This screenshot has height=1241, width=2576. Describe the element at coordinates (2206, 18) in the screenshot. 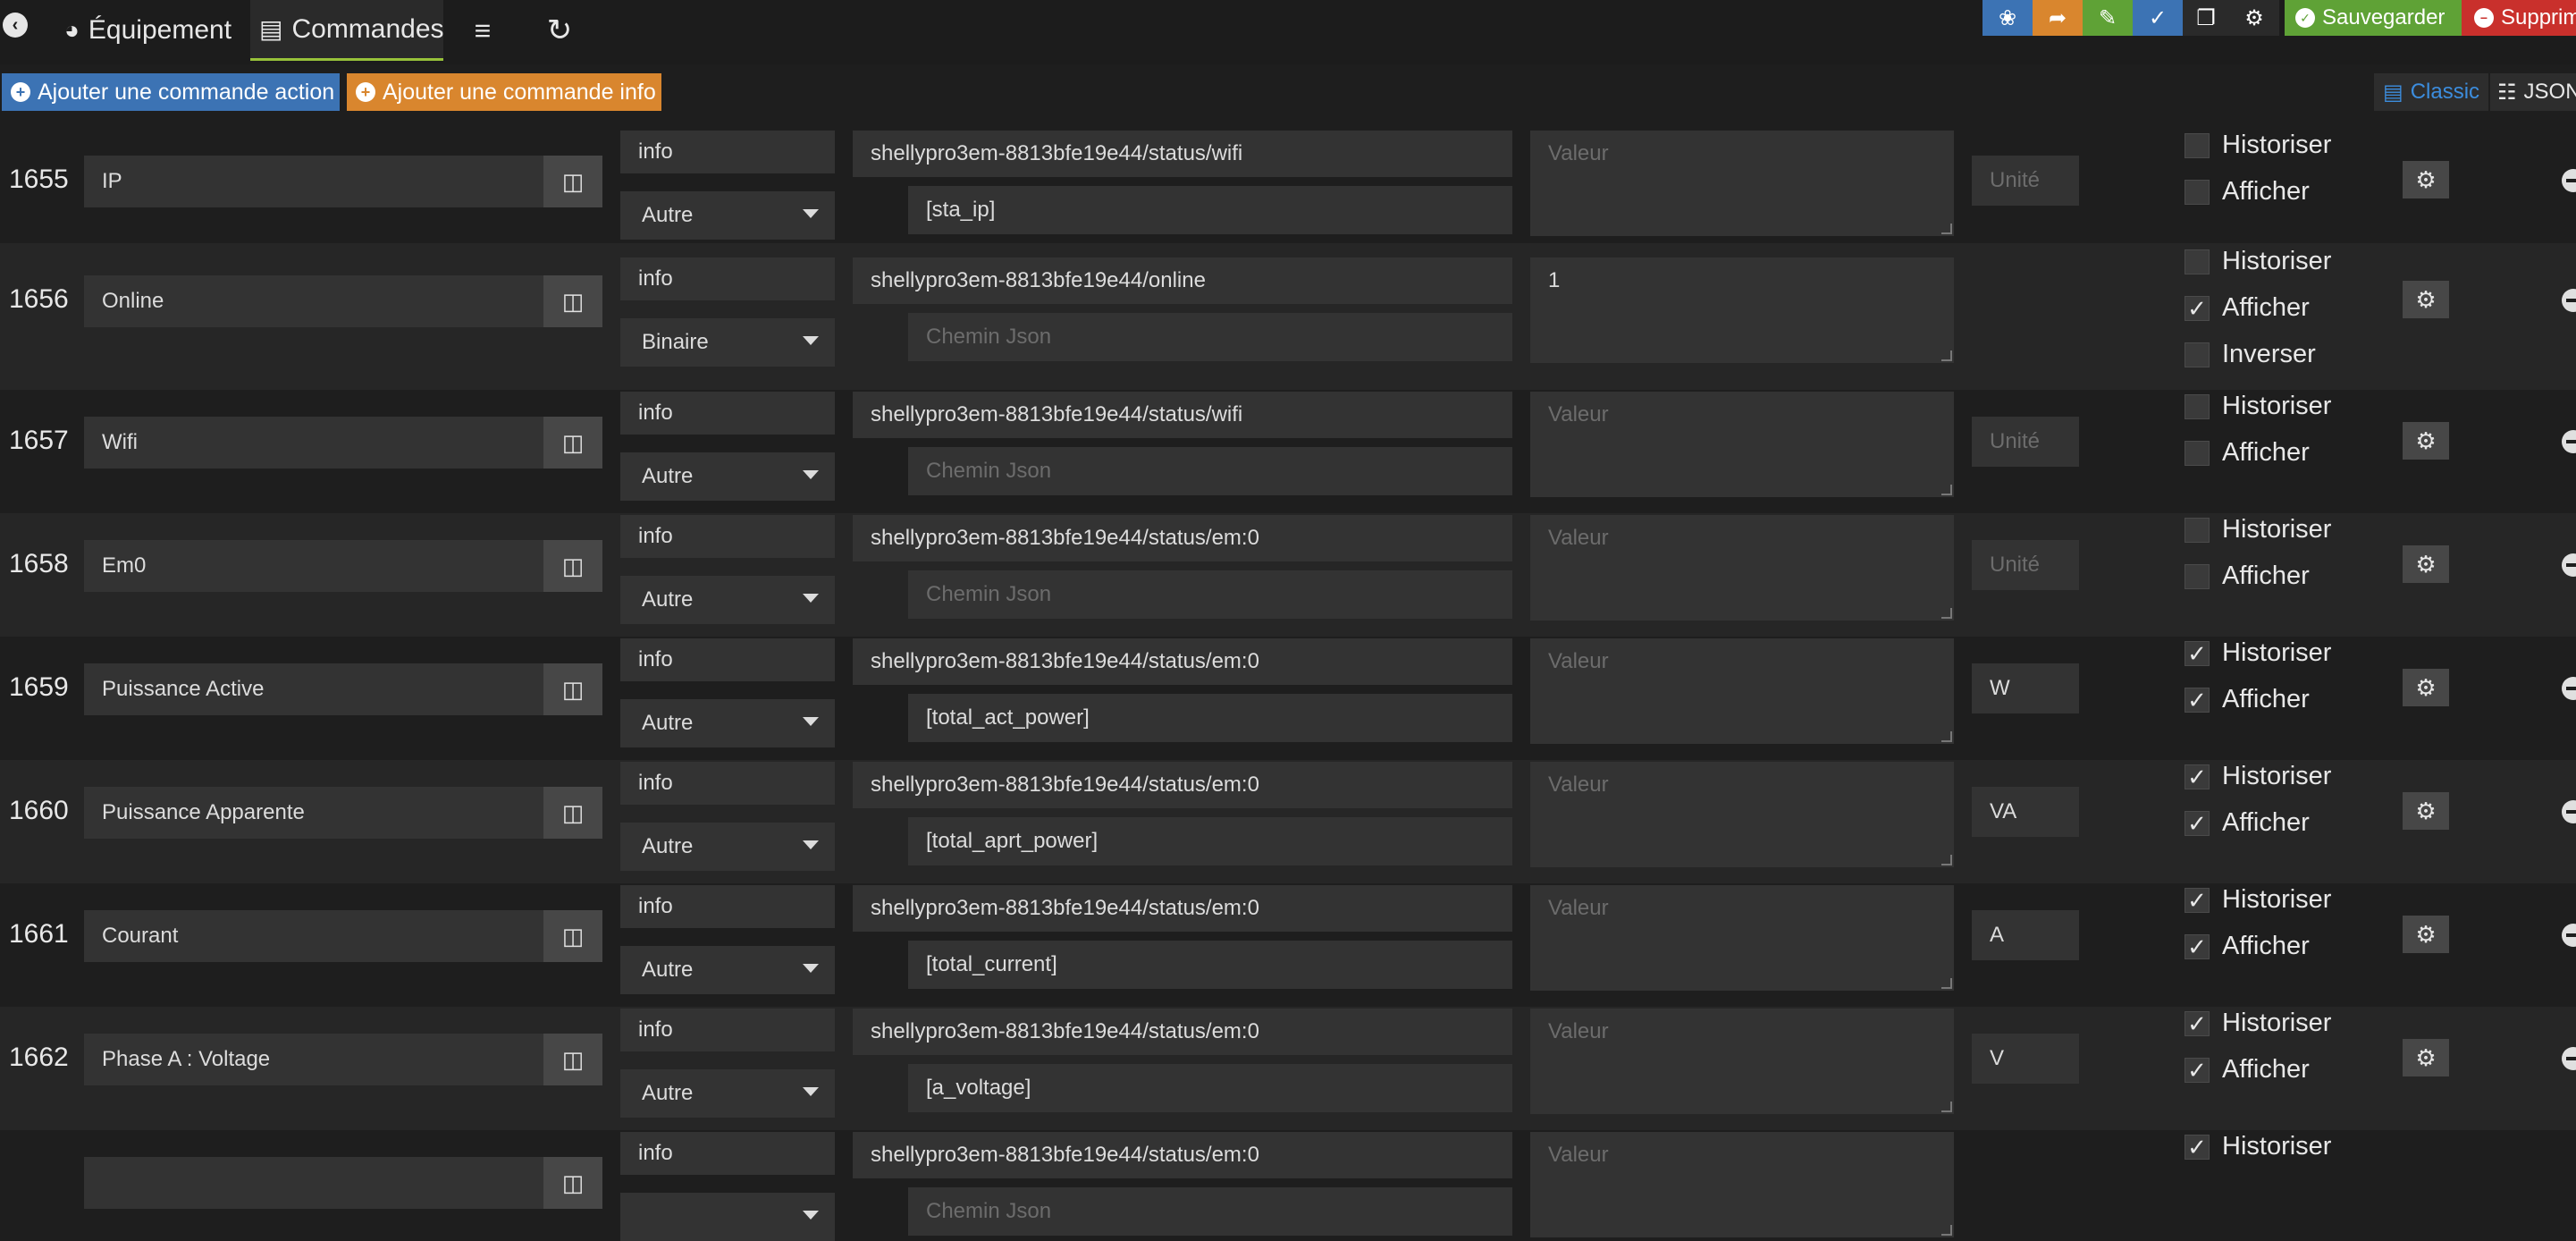

I see `copy-button: ❐` at that location.